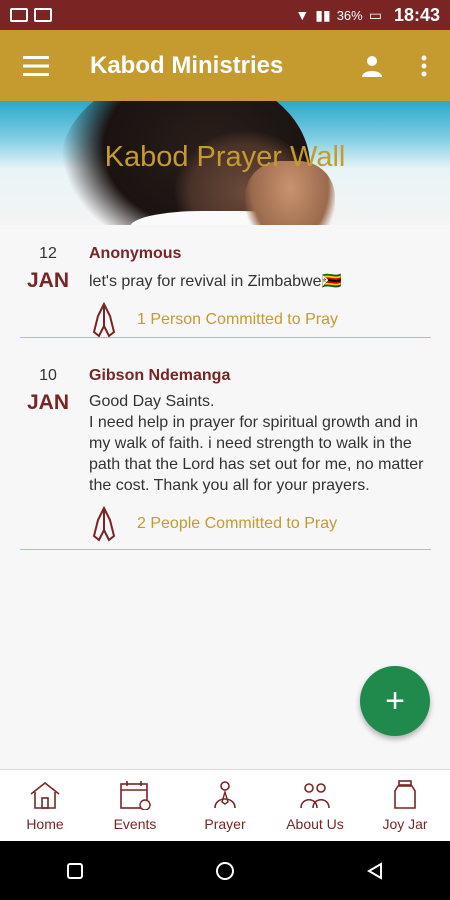 The width and height of the screenshot is (450, 900). I want to click on calendar-icon, so click(135, 795).